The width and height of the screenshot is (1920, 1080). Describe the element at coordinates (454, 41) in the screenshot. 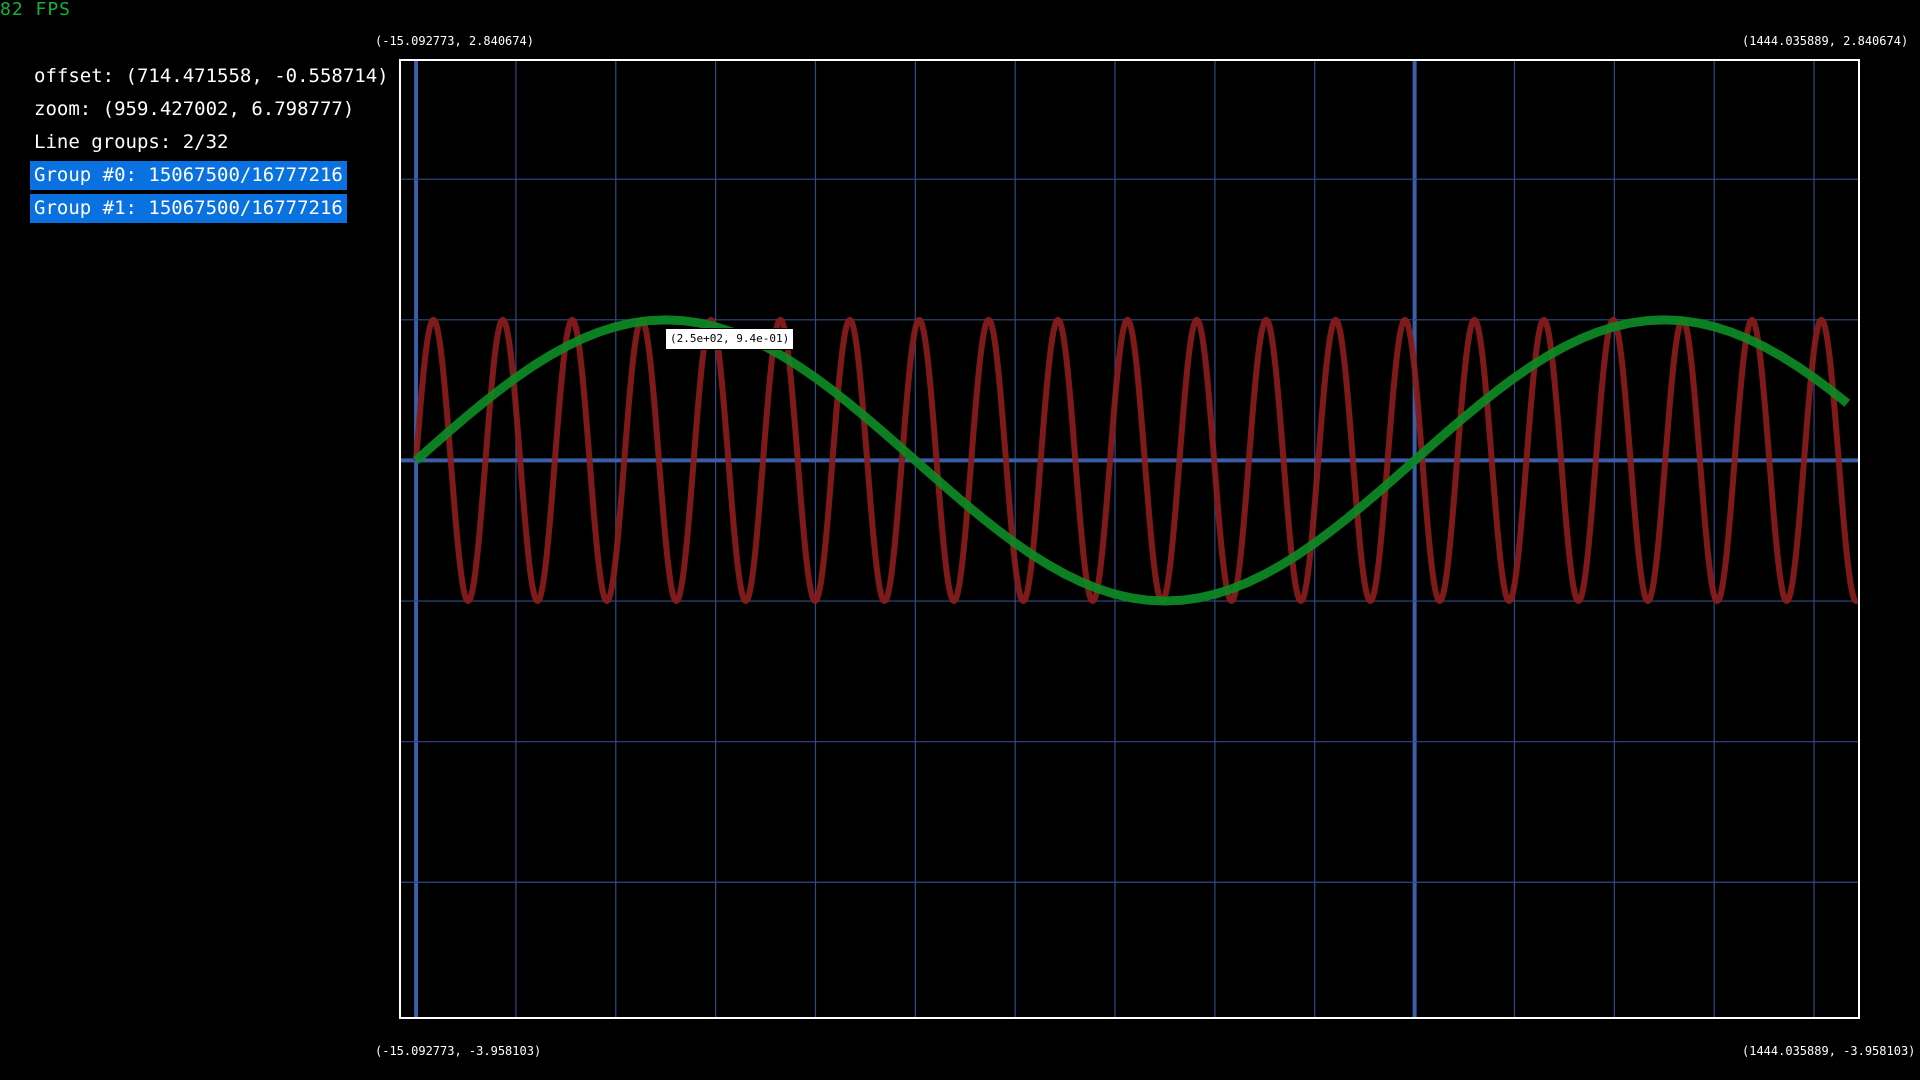

I see `corner-label-top-left: (-15.092773, 2.840674)` at that location.